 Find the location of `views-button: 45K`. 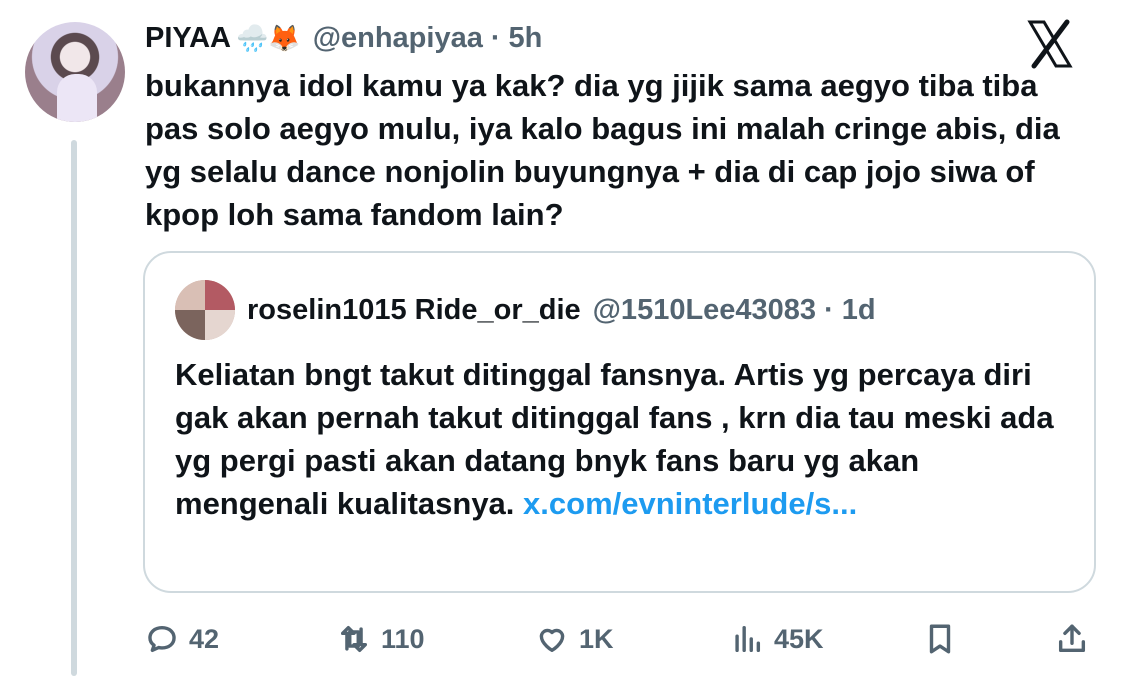

views-button: 45K is located at coordinates (777, 639).